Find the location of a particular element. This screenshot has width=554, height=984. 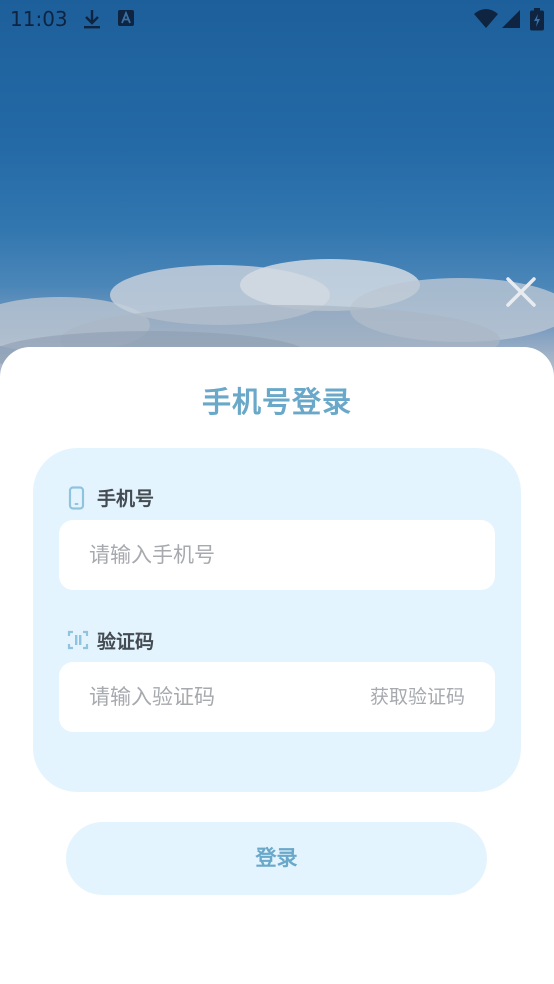

phone-label-text: 手机号 is located at coordinates (126, 499).